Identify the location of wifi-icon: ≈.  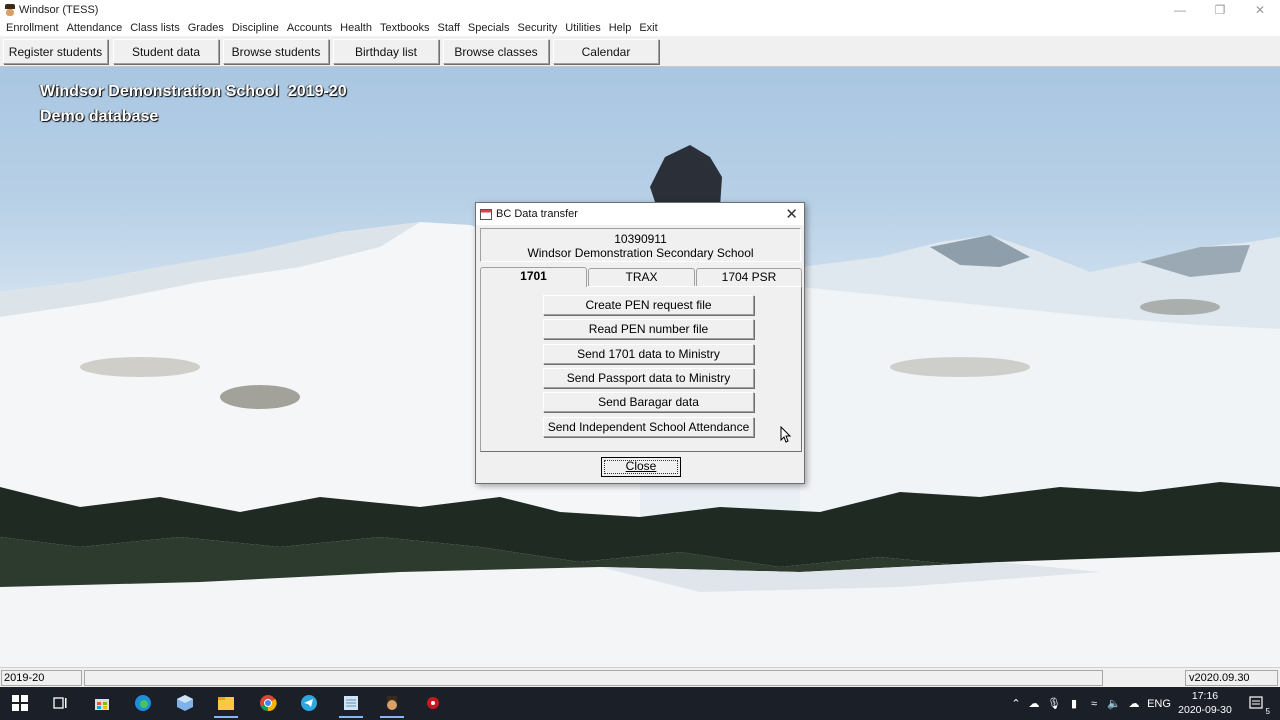
(1094, 704).